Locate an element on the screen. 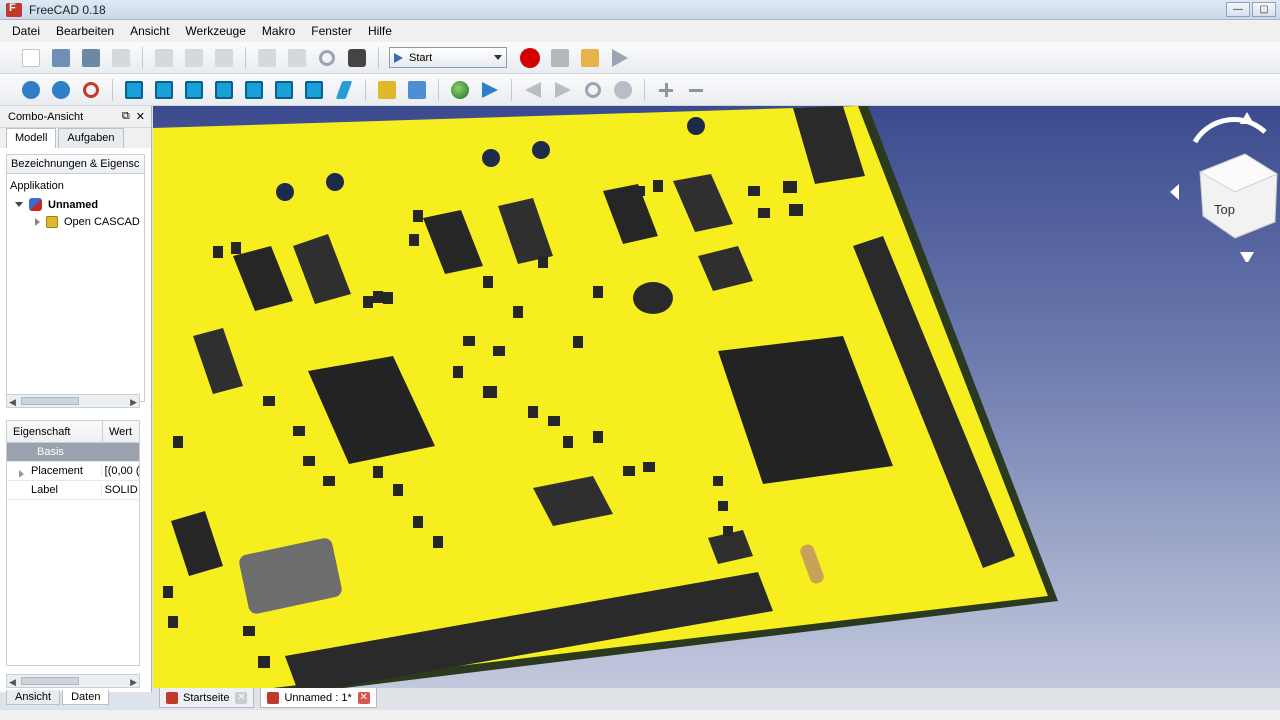 This screenshot has width=1280, height=720. undo-button is located at coordinates (267, 58).